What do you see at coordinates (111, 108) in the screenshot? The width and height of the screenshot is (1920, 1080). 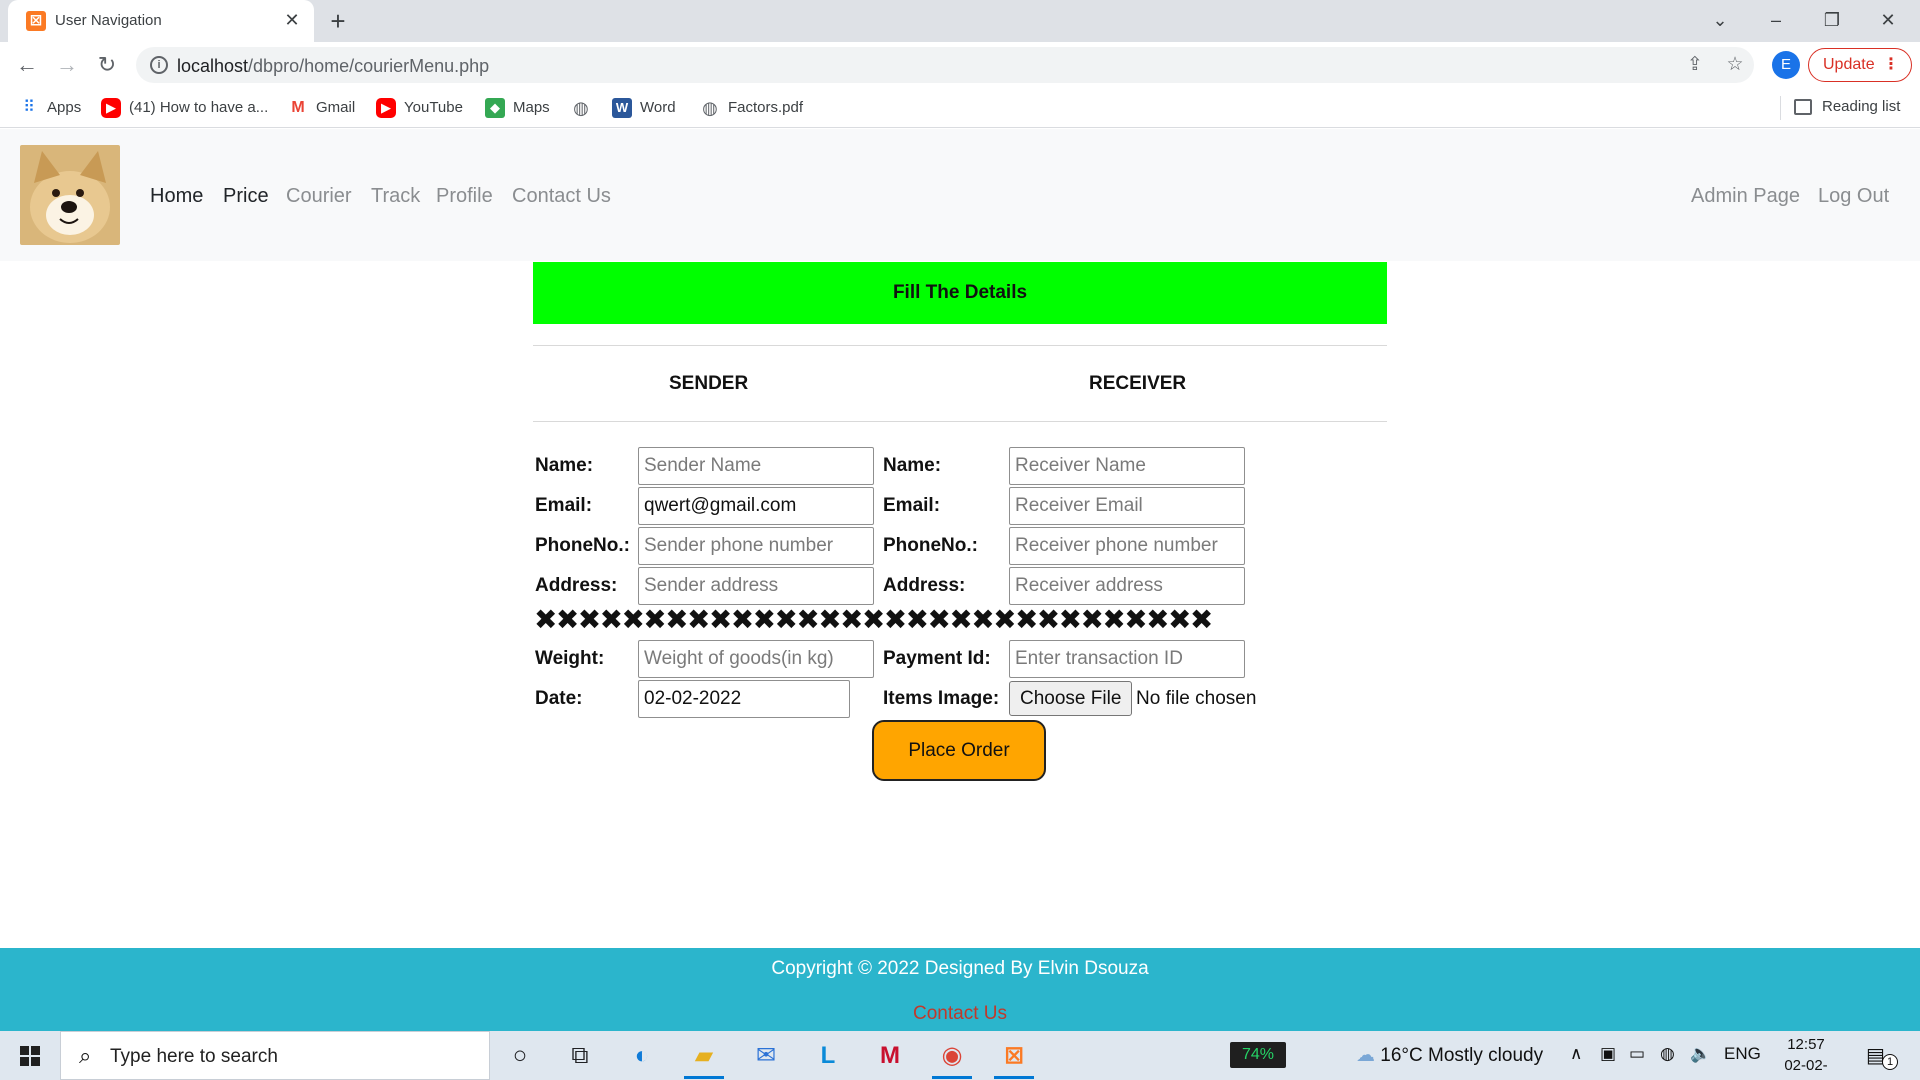 I see `youtube-icon: ▶` at bounding box center [111, 108].